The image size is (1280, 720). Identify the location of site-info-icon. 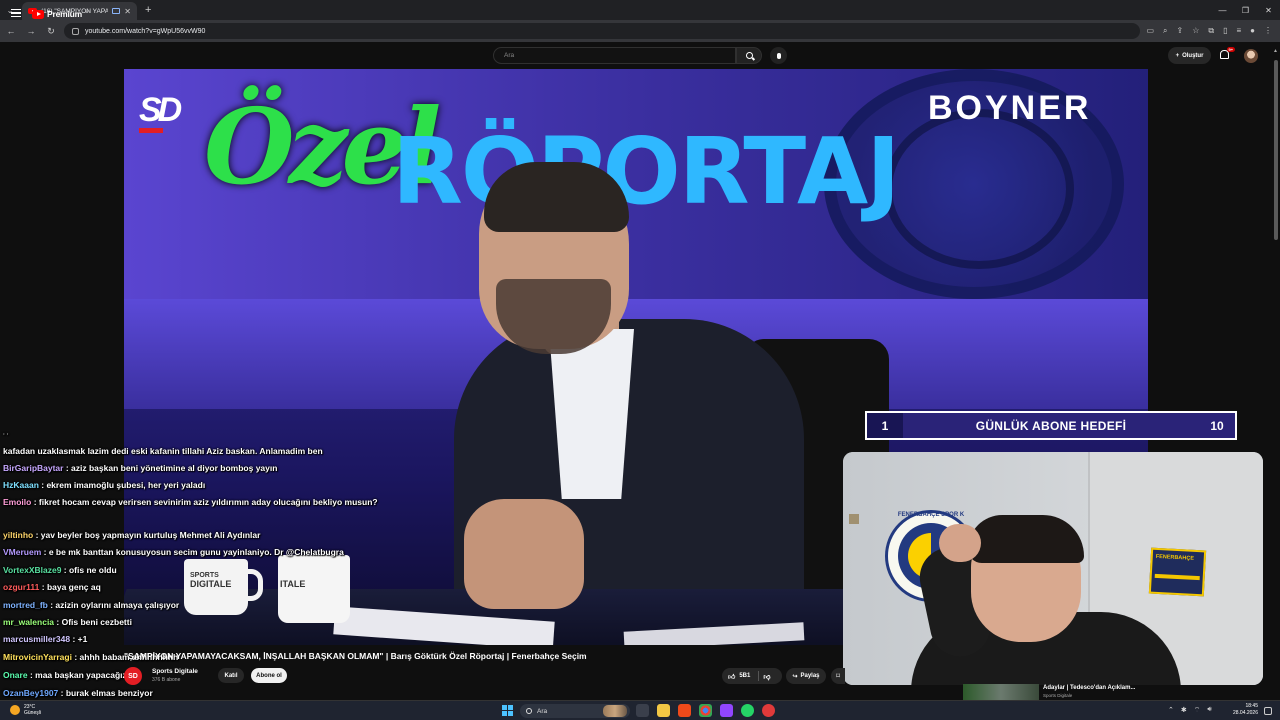
(75, 31).